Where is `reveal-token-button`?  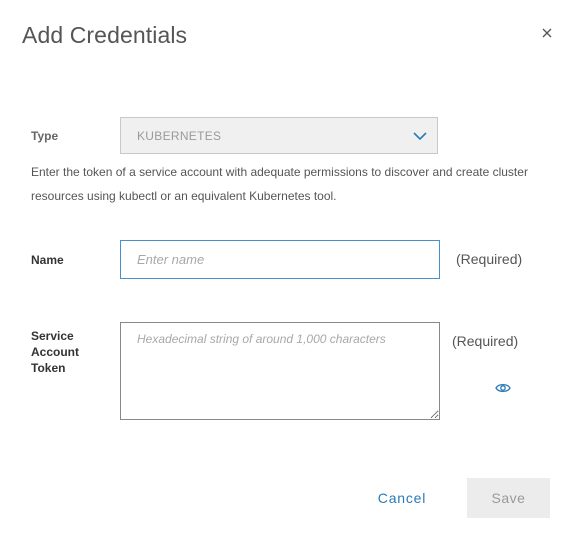
reveal-token-button is located at coordinates (503, 387).